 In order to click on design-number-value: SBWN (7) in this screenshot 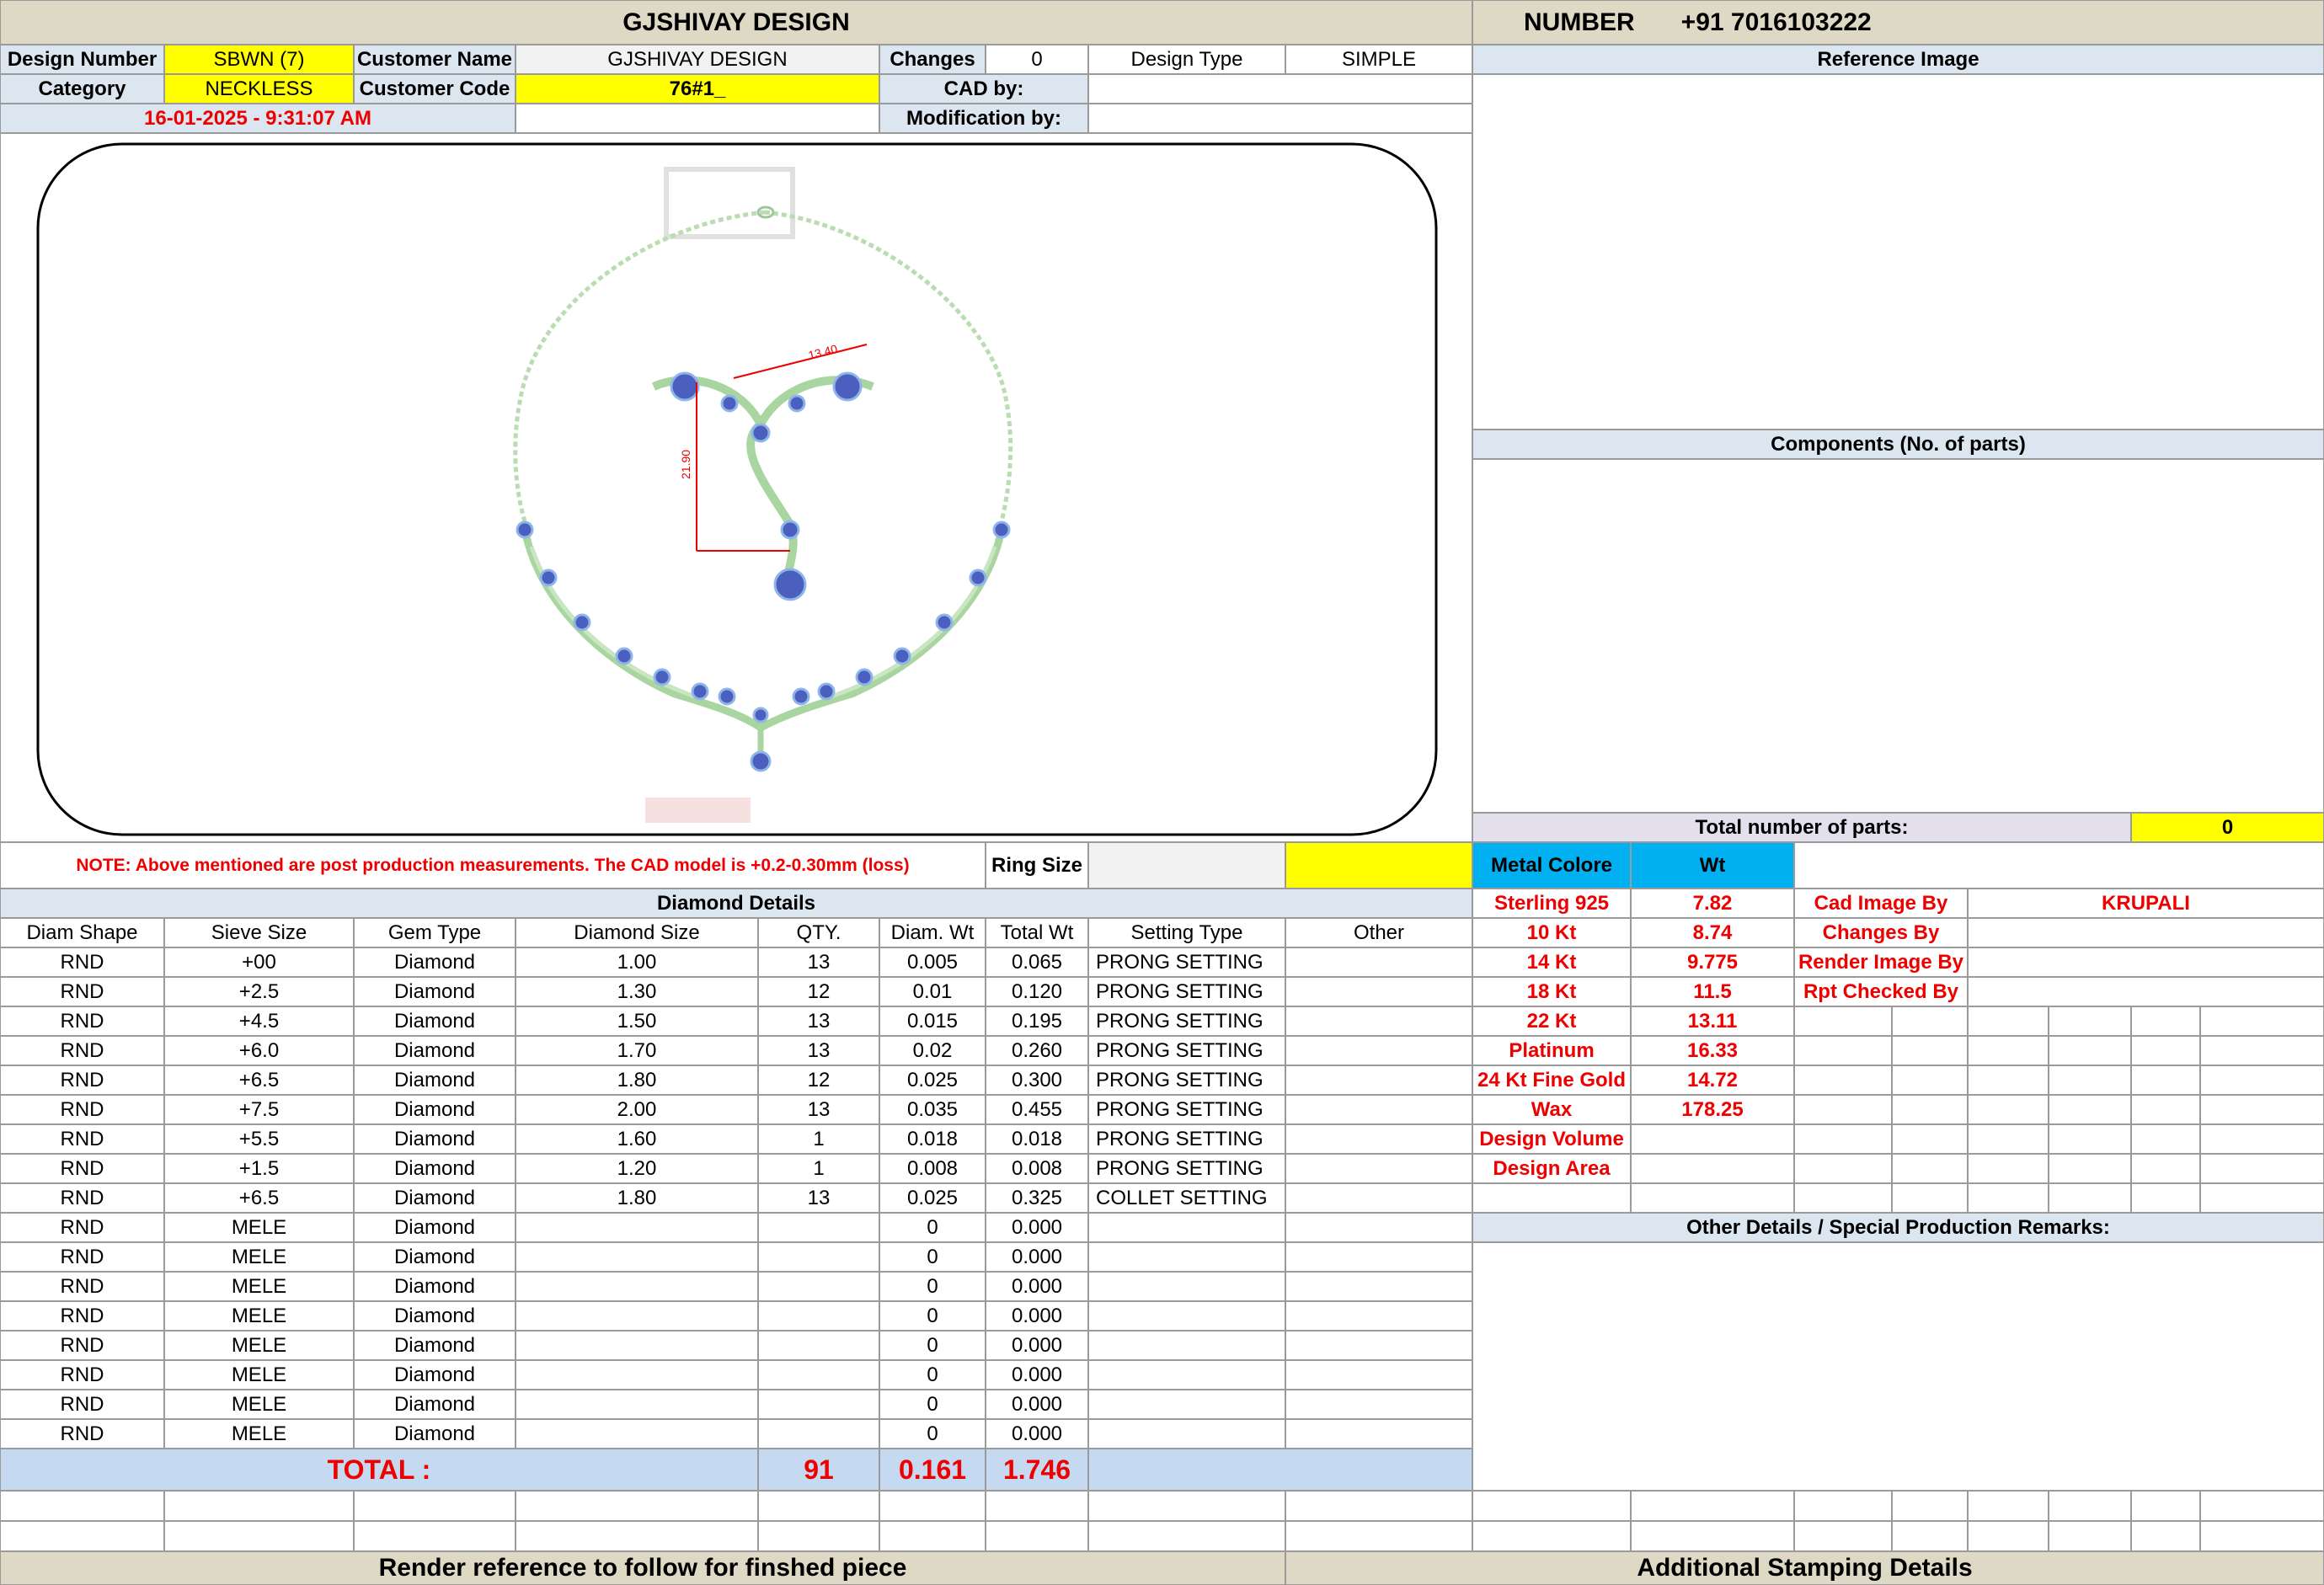, I will do `click(259, 59)`.